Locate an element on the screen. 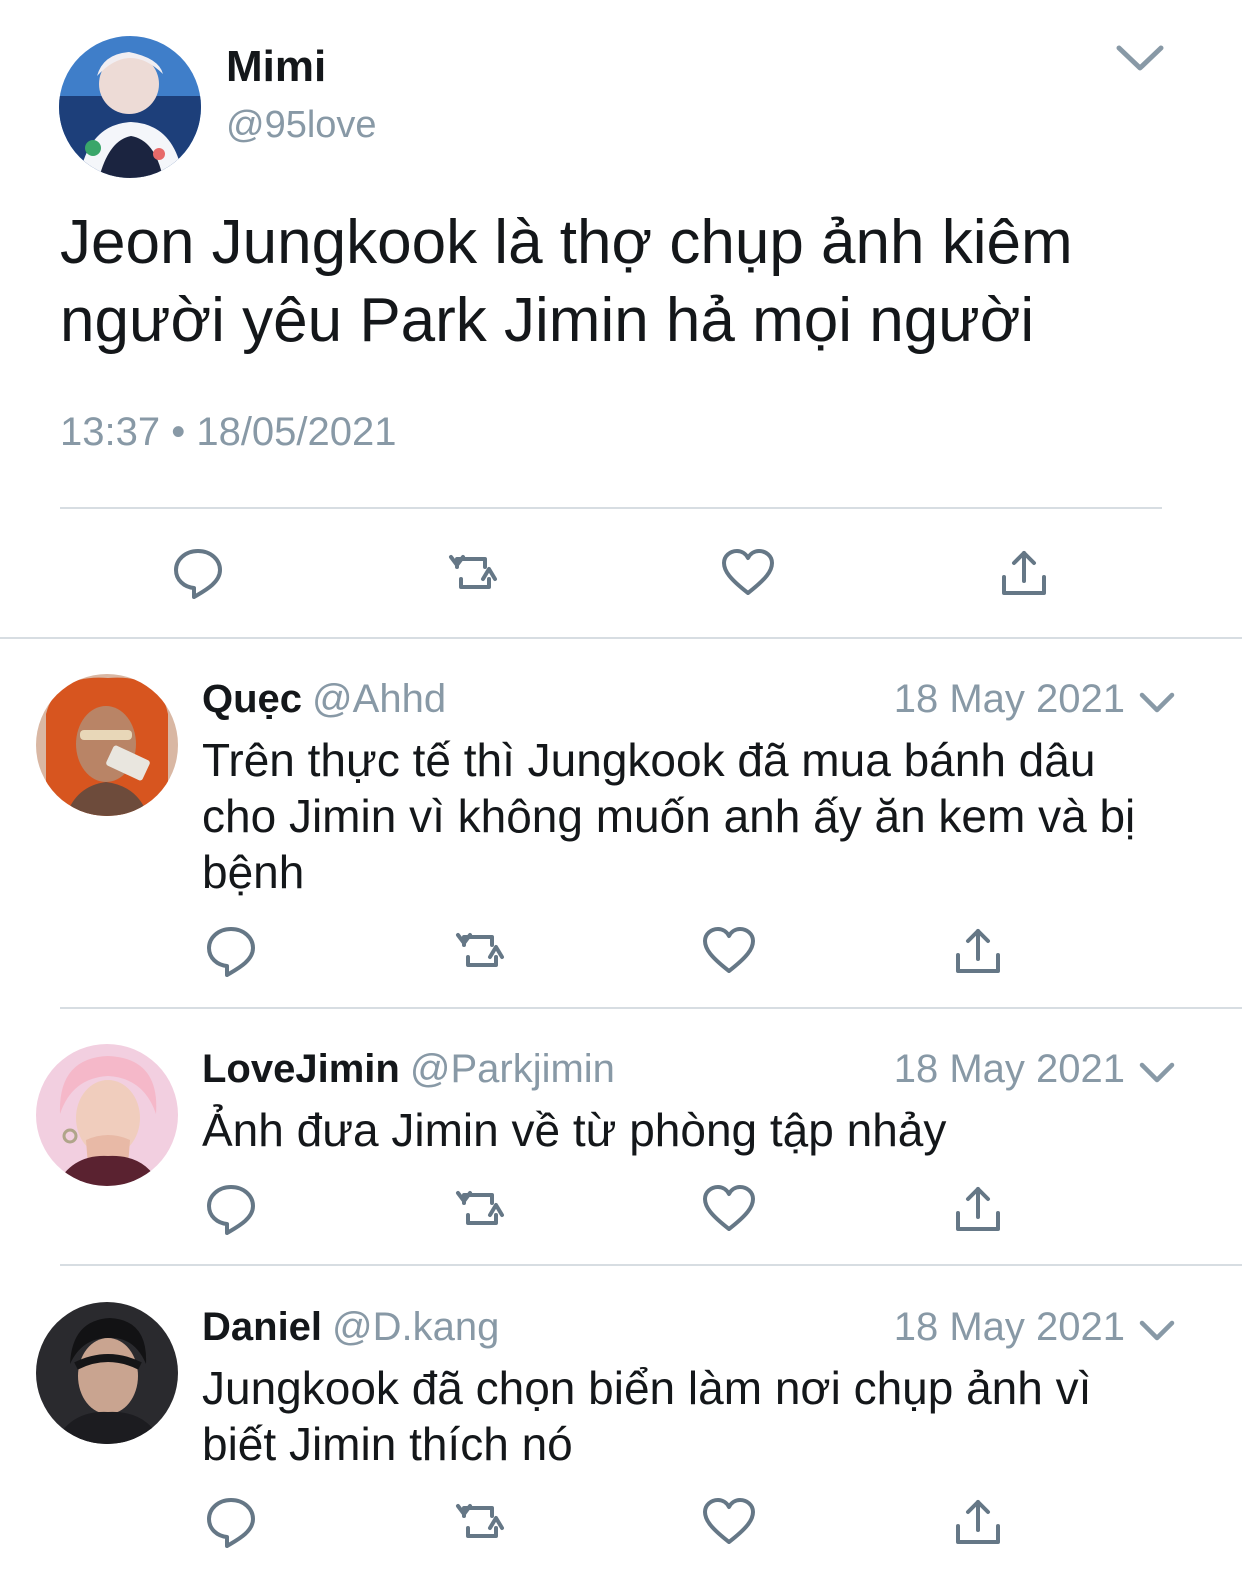 The image size is (1242, 1595). reply-author-handle: @D.kang is located at coordinates (415, 1327).